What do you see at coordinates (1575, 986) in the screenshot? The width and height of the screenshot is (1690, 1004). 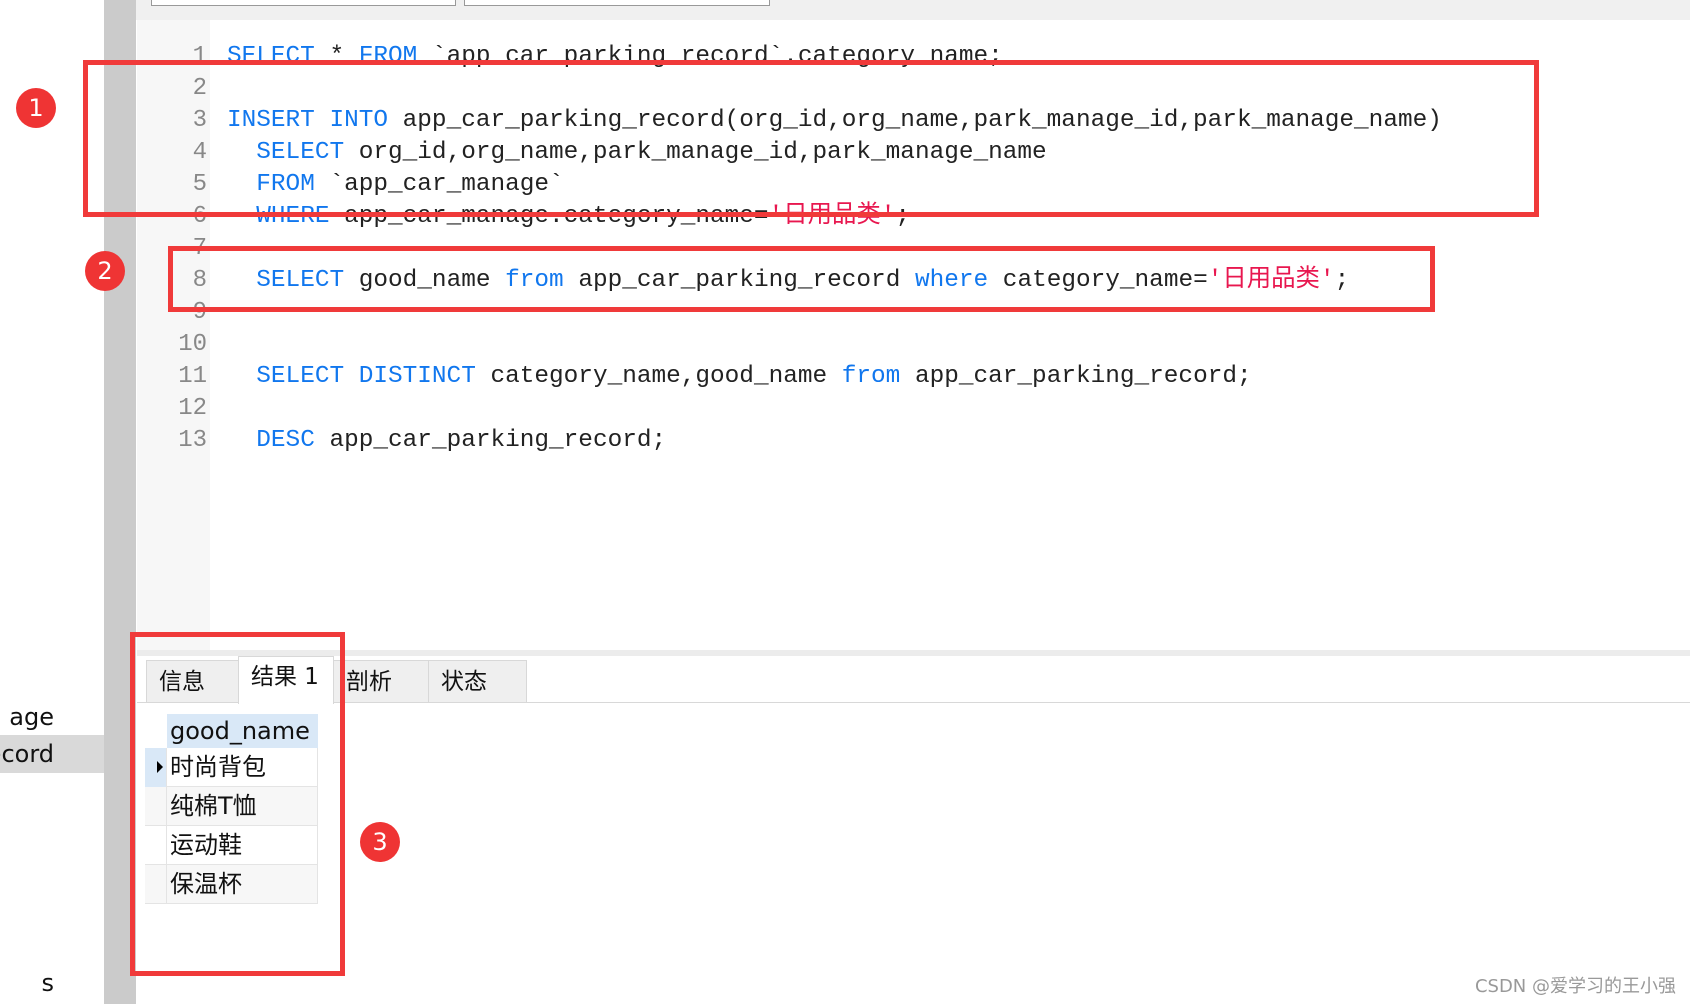 I see `watermark: CSDN @爱学习的王小强` at bounding box center [1575, 986].